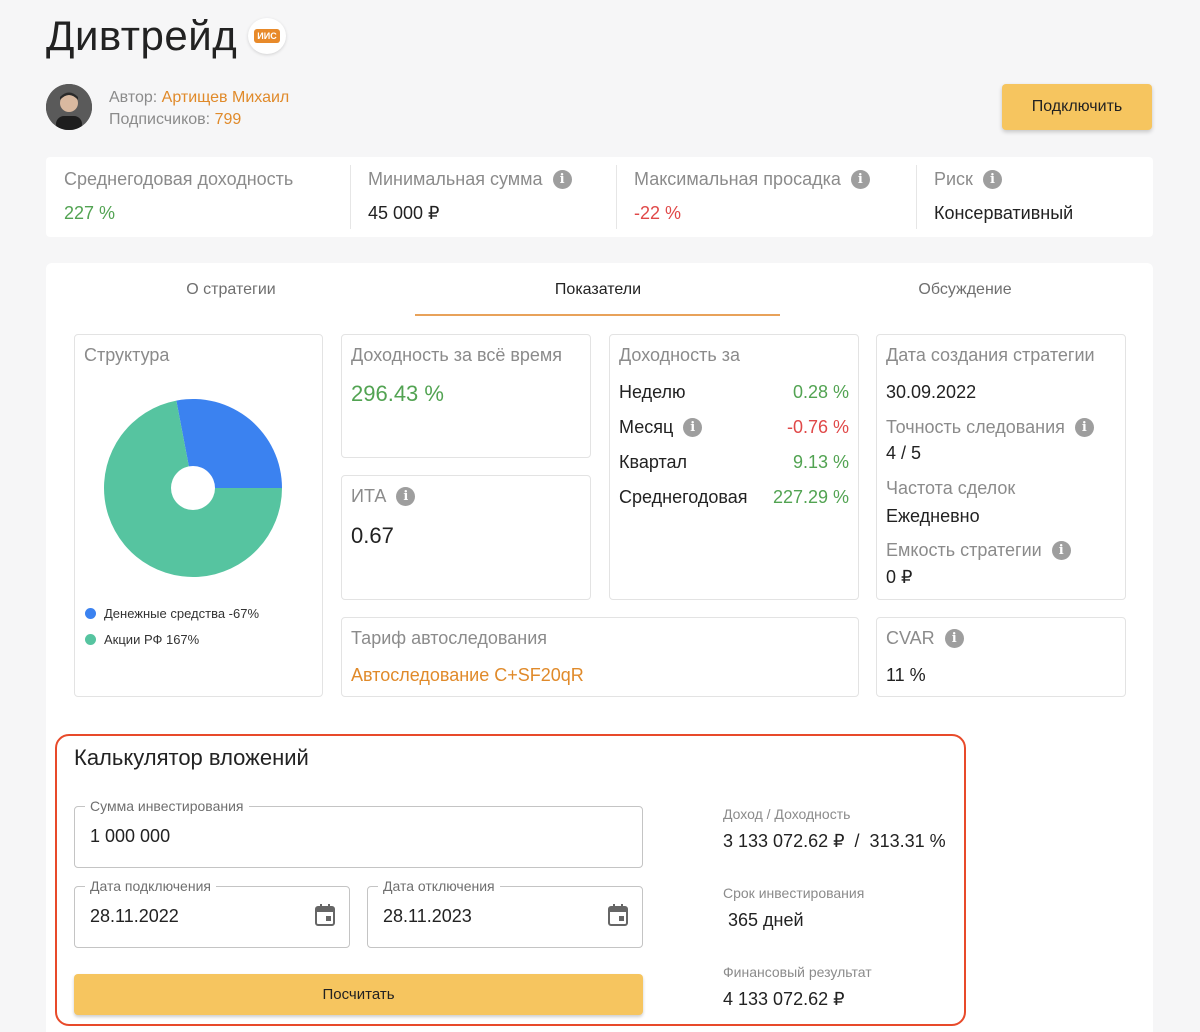 Image resolution: width=1200 pixels, height=1032 pixels. What do you see at coordinates (449, 638) in the screenshot?
I see `card-title: Тариф автоследования` at bounding box center [449, 638].